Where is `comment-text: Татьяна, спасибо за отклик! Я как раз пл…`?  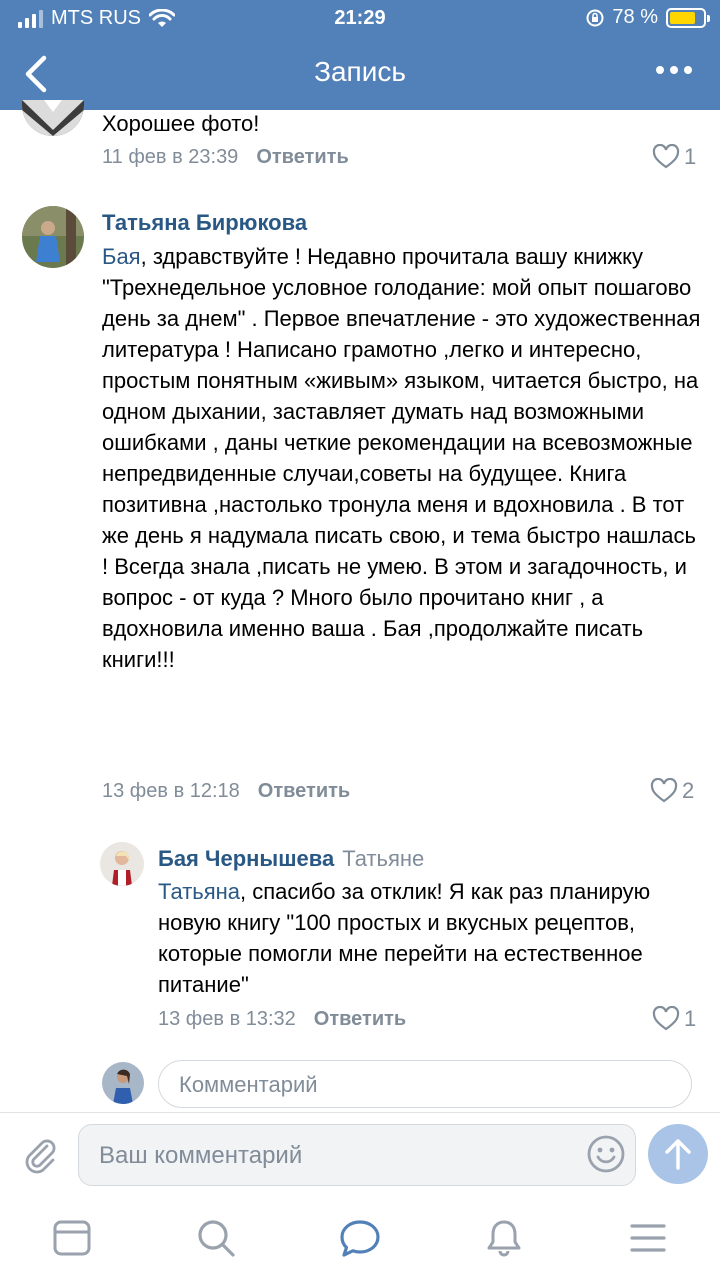
comment-text: Татьяна, спасибо за отклик! Я как раз пл… is located at coordinates (404, 938).